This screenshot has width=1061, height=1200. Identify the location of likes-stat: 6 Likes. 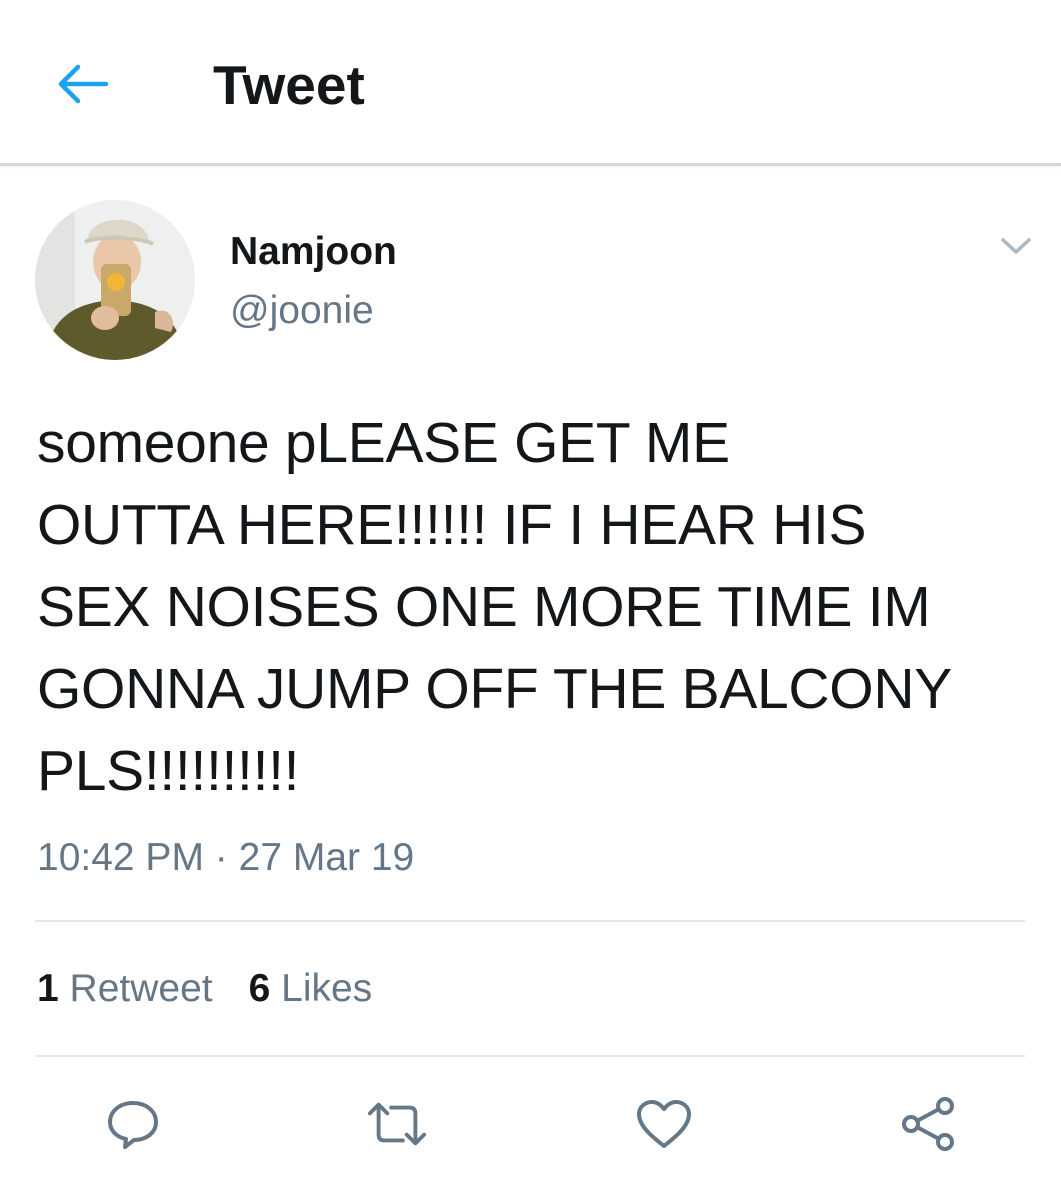
(311, 989).